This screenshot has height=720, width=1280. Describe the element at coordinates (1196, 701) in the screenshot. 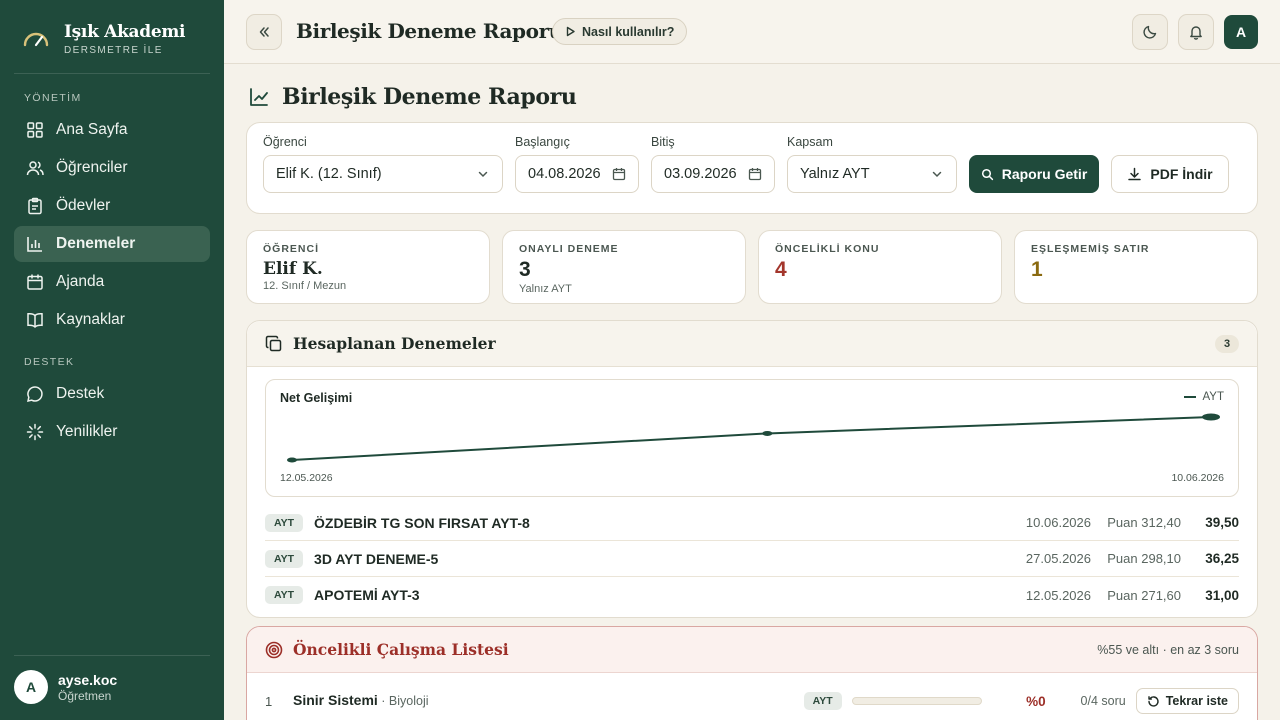

I see `request-retry-label: Tekrar iste` at that location.